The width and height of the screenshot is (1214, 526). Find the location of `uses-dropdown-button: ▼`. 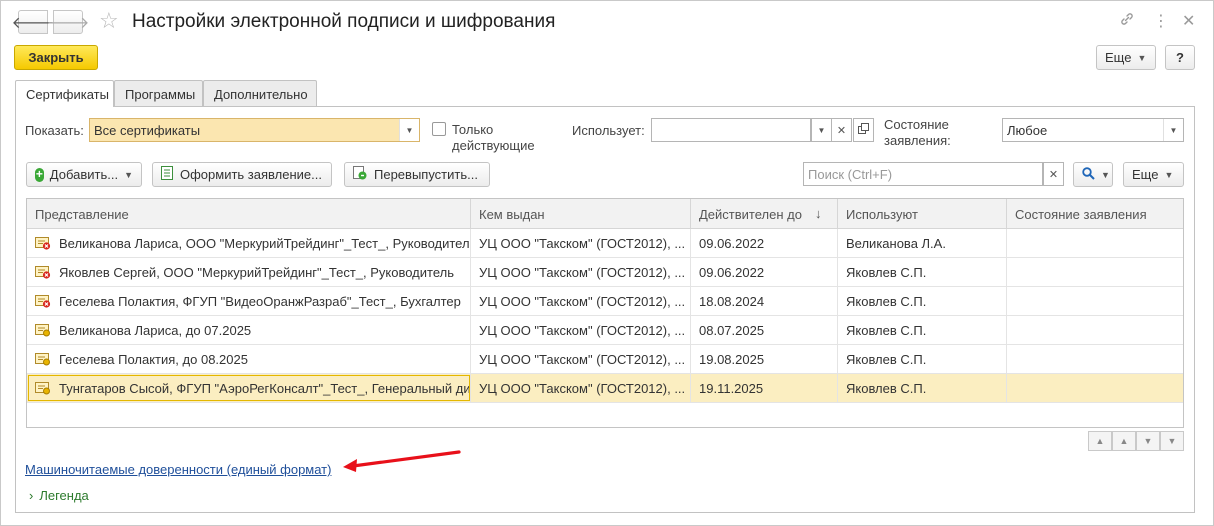

uses-dropdown-button: ▼ is located at coordinates (821, 130).